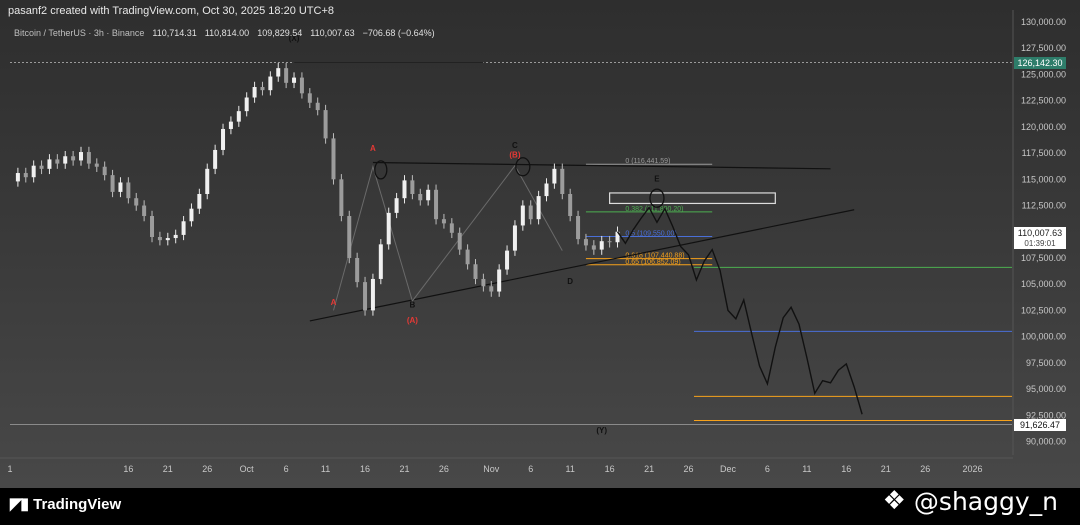 The width and height of the screenshot is (1080, 525). I want to click on price-tick-label: 112,500.00, so click(1044, 206).